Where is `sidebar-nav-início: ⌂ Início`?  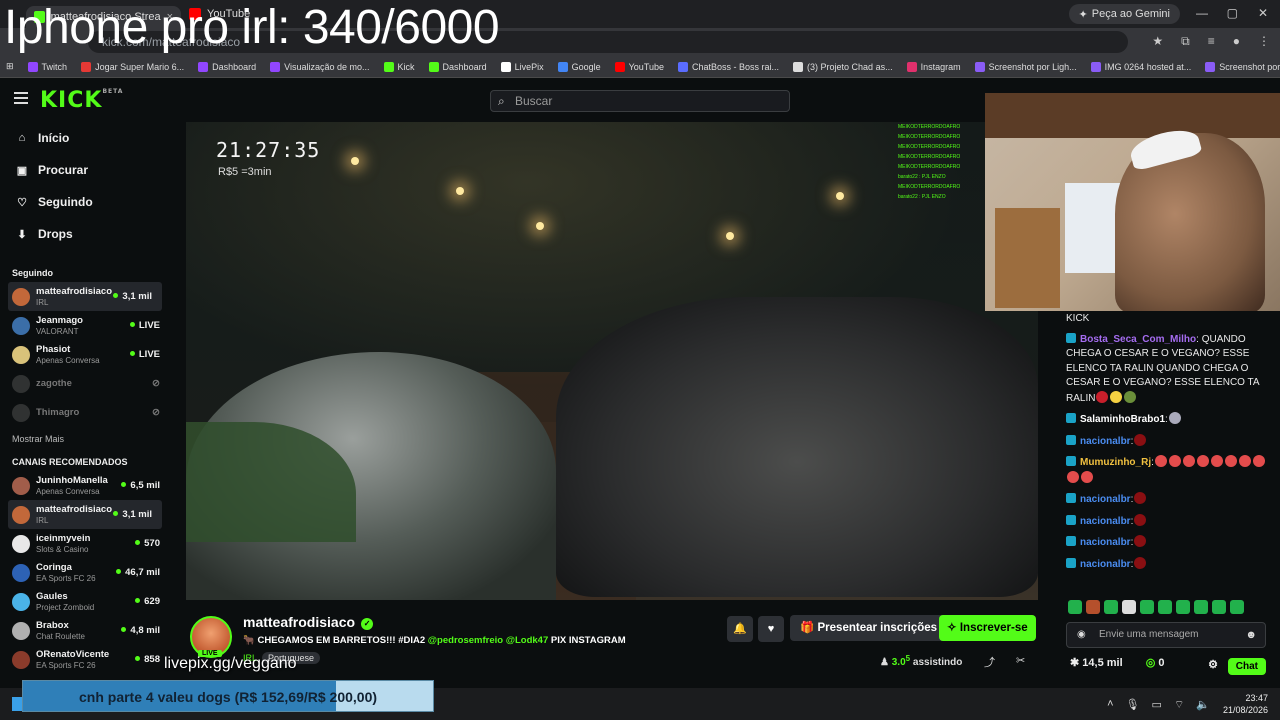
sidebar-nav-início: ⌂ Início is located at coordinates (85, 138).